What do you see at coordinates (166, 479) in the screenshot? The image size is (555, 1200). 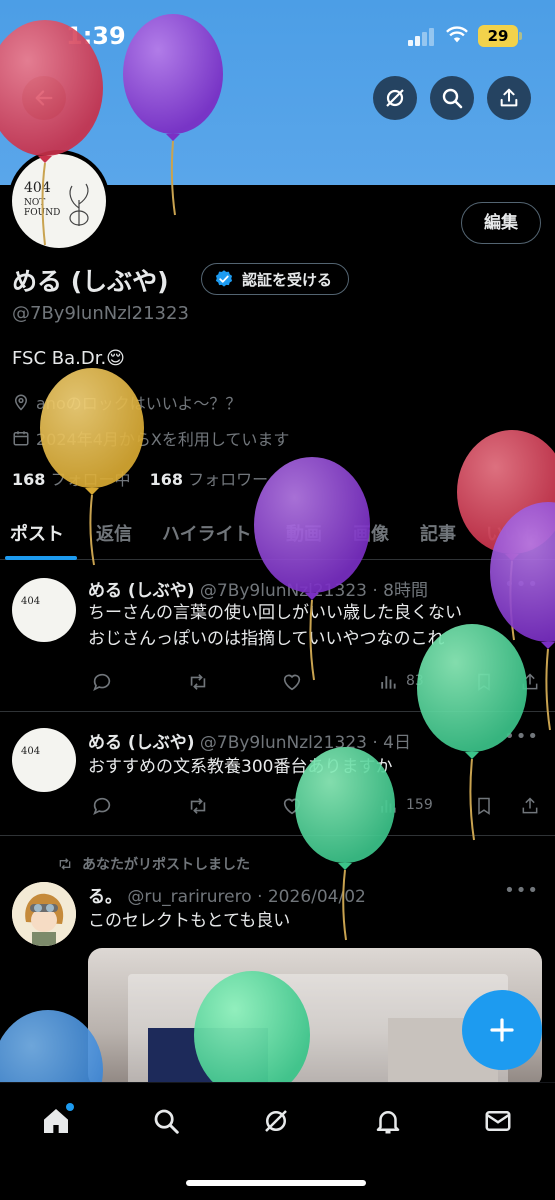 I see `followers-count: 168` at bounding box center [166, 479].